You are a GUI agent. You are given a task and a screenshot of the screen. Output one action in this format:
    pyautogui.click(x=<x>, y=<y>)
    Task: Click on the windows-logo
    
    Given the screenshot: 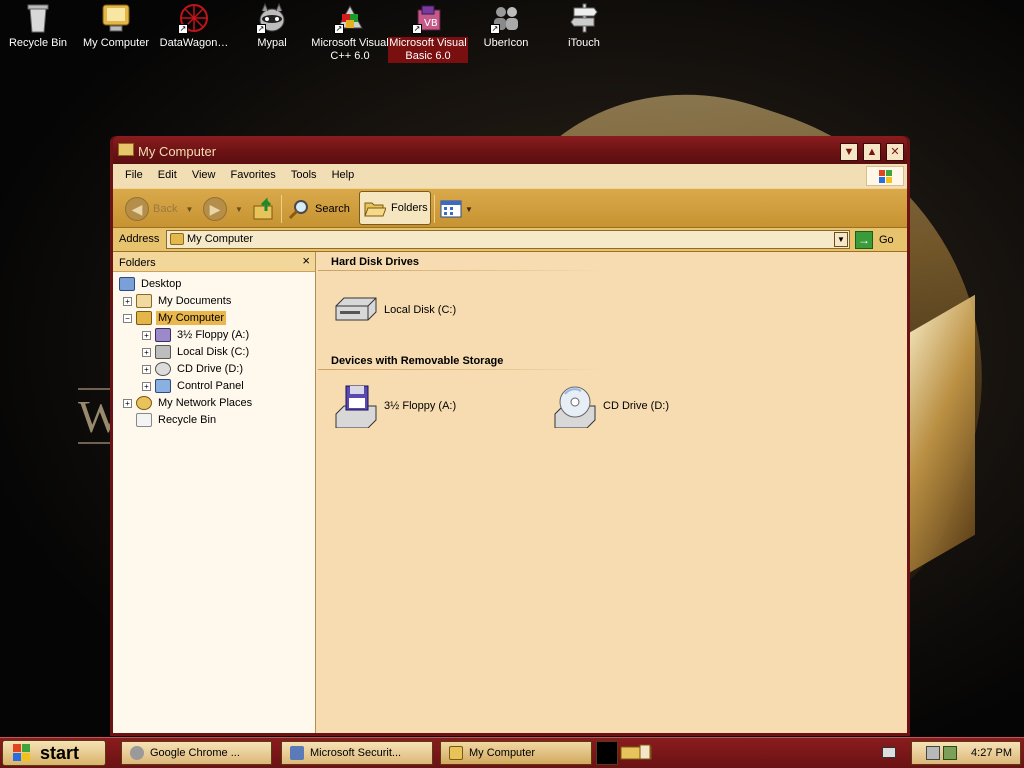 What is the action you would take?
    pyautogui.click(x=885, y=176)
    